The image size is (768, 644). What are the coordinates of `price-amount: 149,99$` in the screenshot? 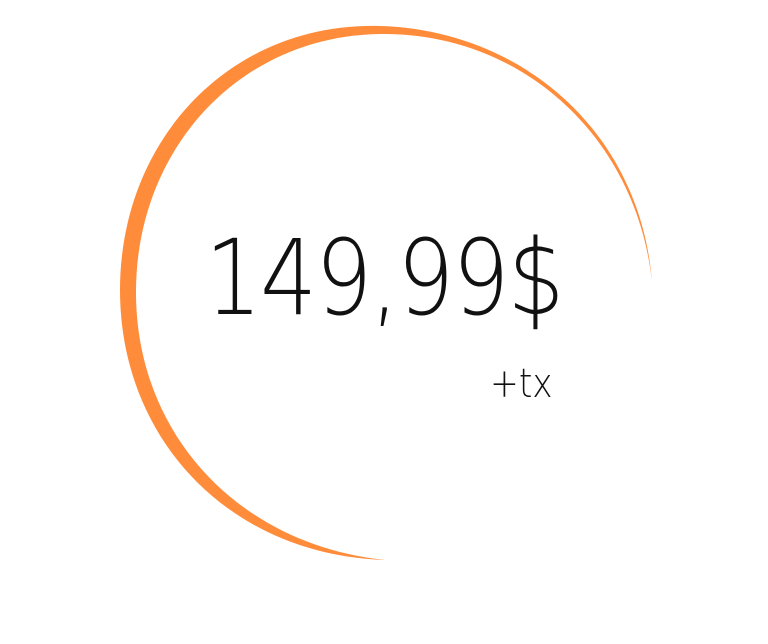 It's located at (385, 278).